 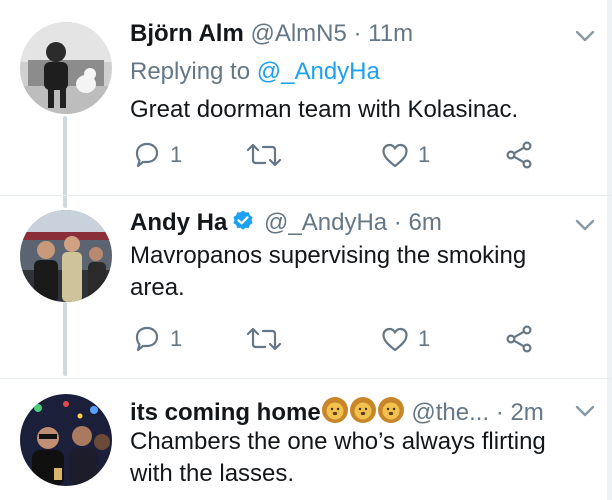 What do you see at coordinates (66, 256) in the screenshot?
I see `avatar-andy-ha` at bounding box center [66, 256].